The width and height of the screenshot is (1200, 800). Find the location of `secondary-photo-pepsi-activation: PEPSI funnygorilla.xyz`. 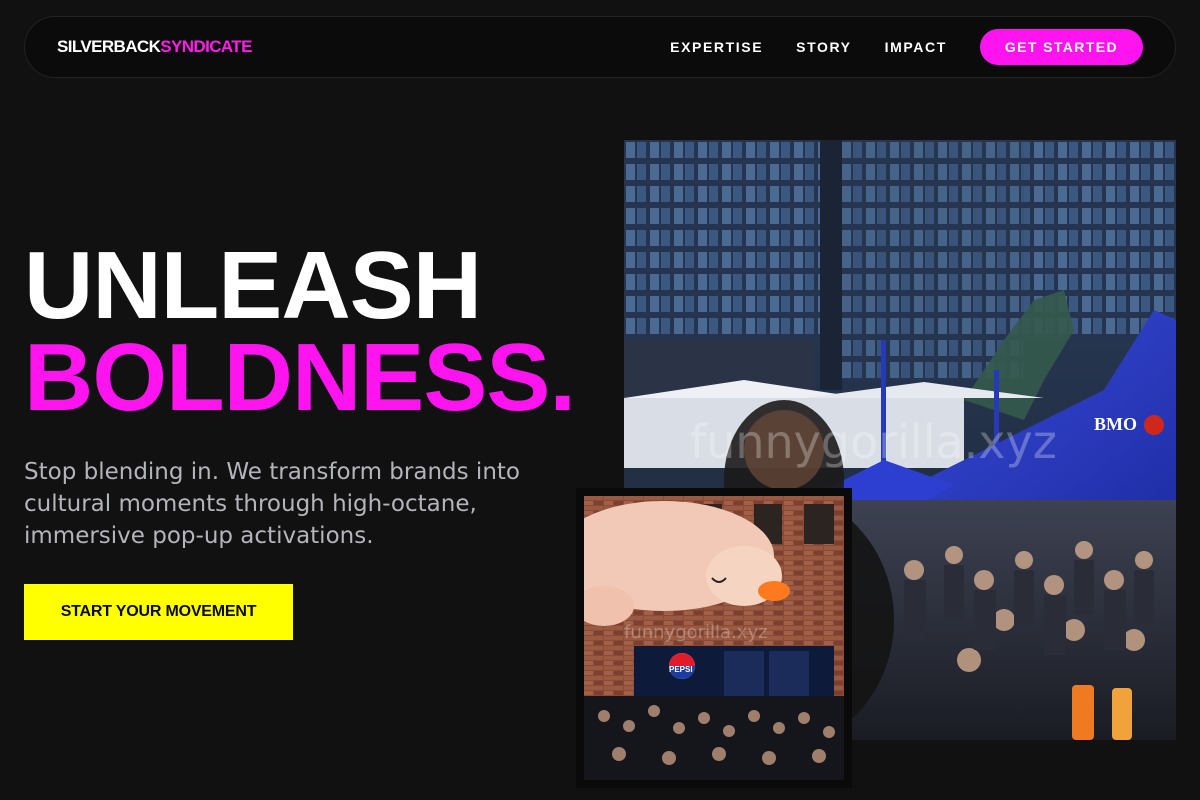

secondary-photo-pepsi-activation: PEPSI funnygorilla.xyz is located at coordinates (714, 638).